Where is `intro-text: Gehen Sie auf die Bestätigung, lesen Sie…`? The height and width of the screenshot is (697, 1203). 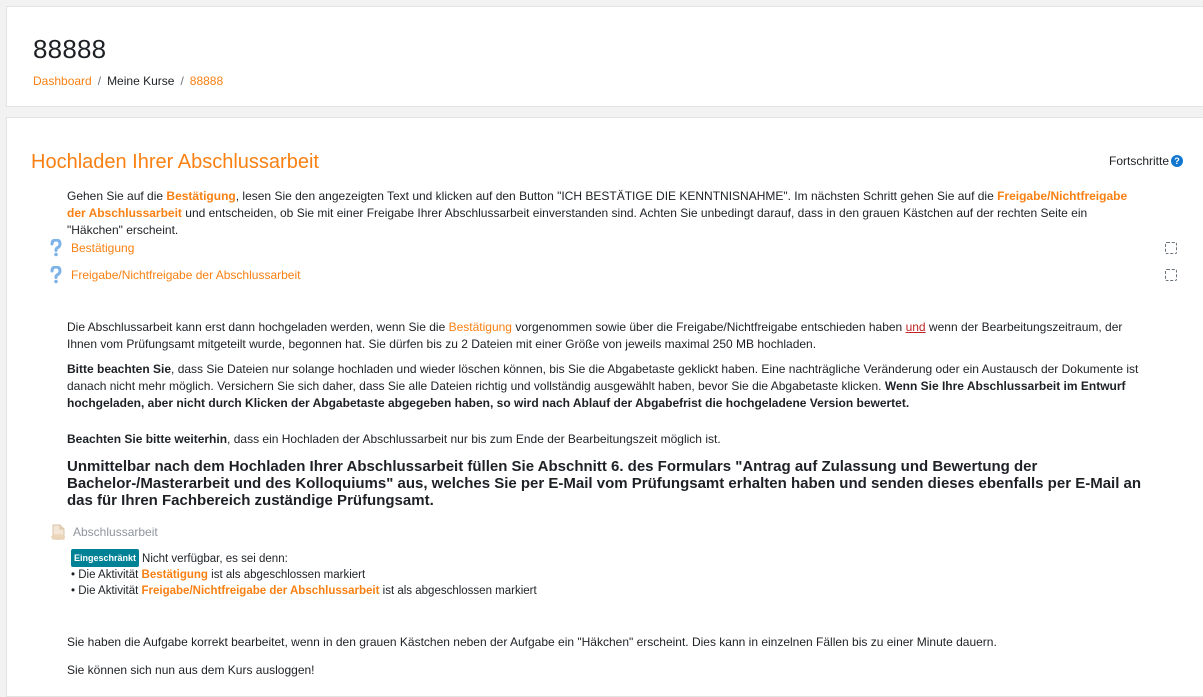 intro-text: Gehen Sie auf die Bestätigung, lesen Sie… is located at coordinates (604, 213).